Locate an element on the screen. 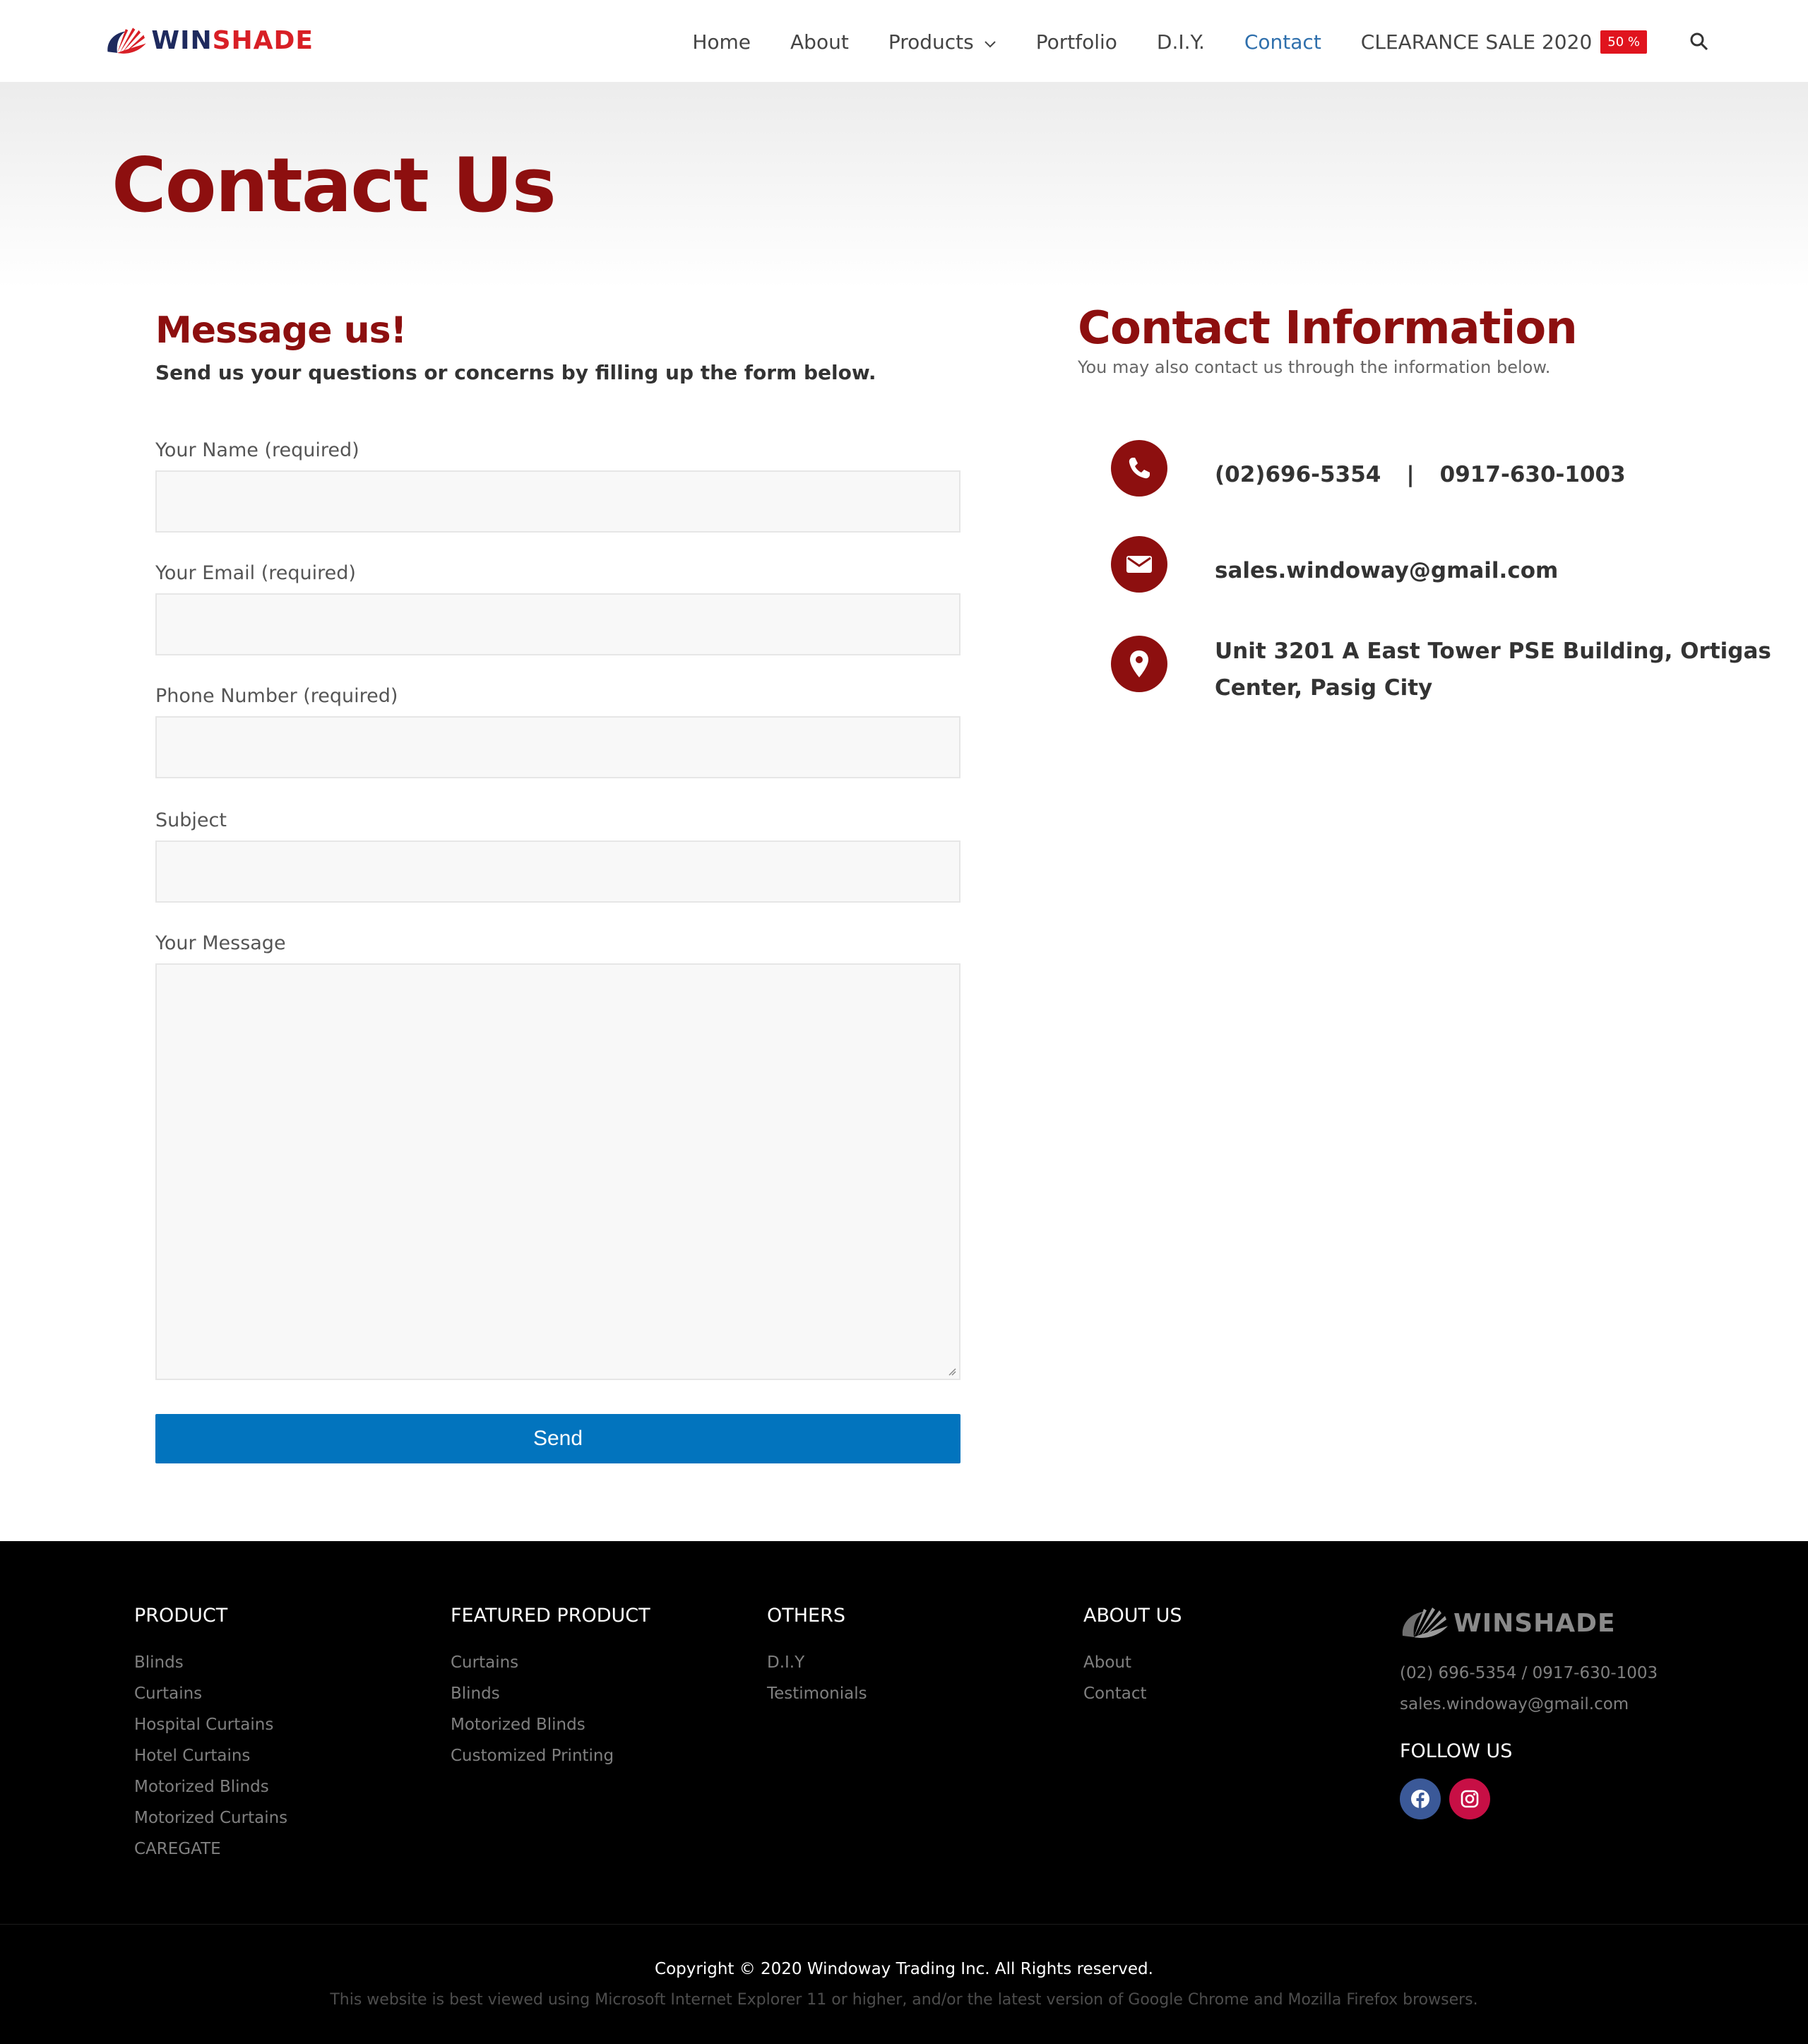 The width and height of the screenshot is (1808, 2044). message-label: Your Message is located at coordinates (220, 943).